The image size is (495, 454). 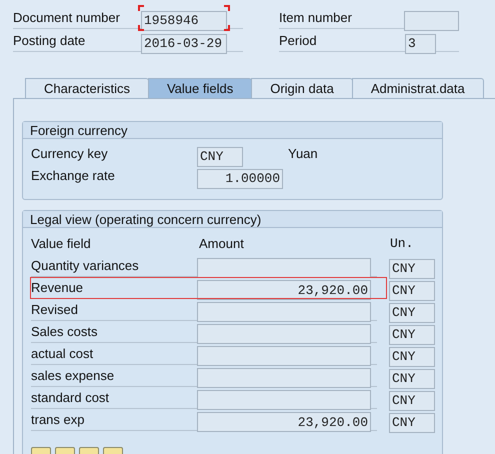 What do you see at coordinates (240, 178) in the screenshot?
I see `input-field: 1.00000` at bounding box center [240, 178].